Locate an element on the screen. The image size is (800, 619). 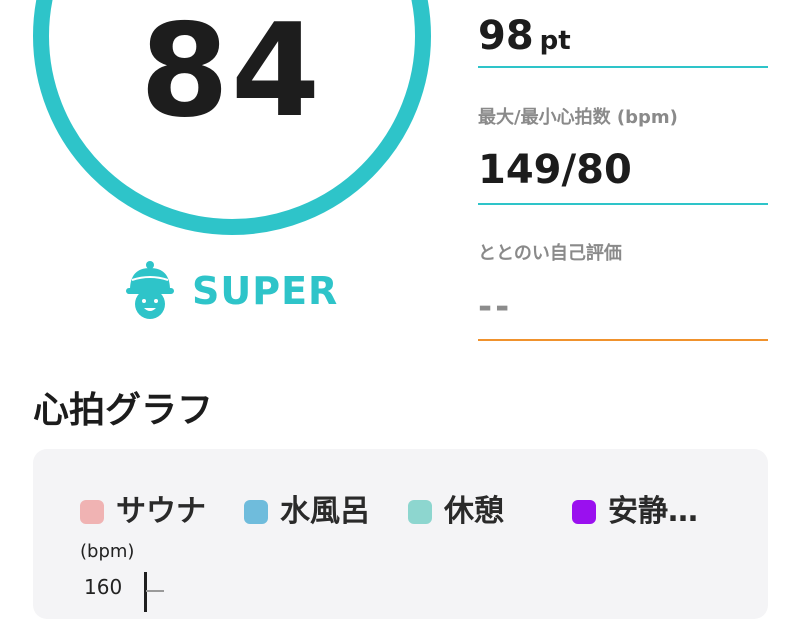
y-axis-line is located at coordinates (145, 592).